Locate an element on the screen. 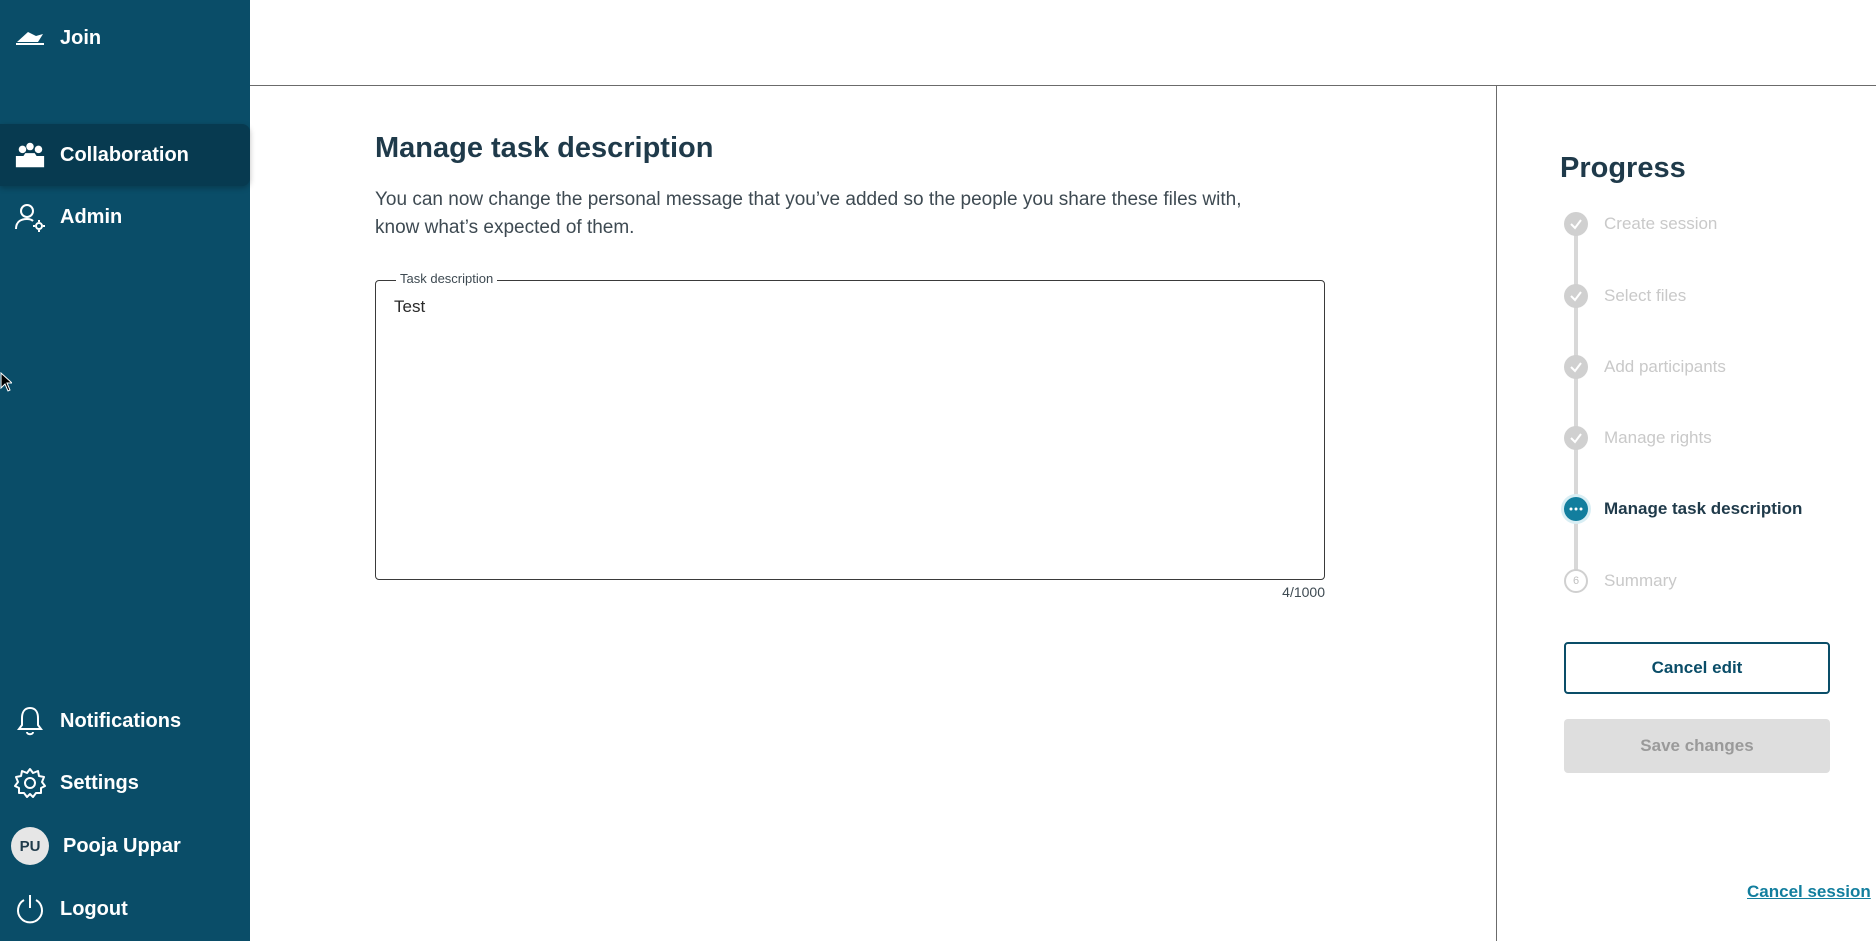 The height and width of the screenshot is (941, 1876). in-progress-icon is located at coordinates (1576, 509).